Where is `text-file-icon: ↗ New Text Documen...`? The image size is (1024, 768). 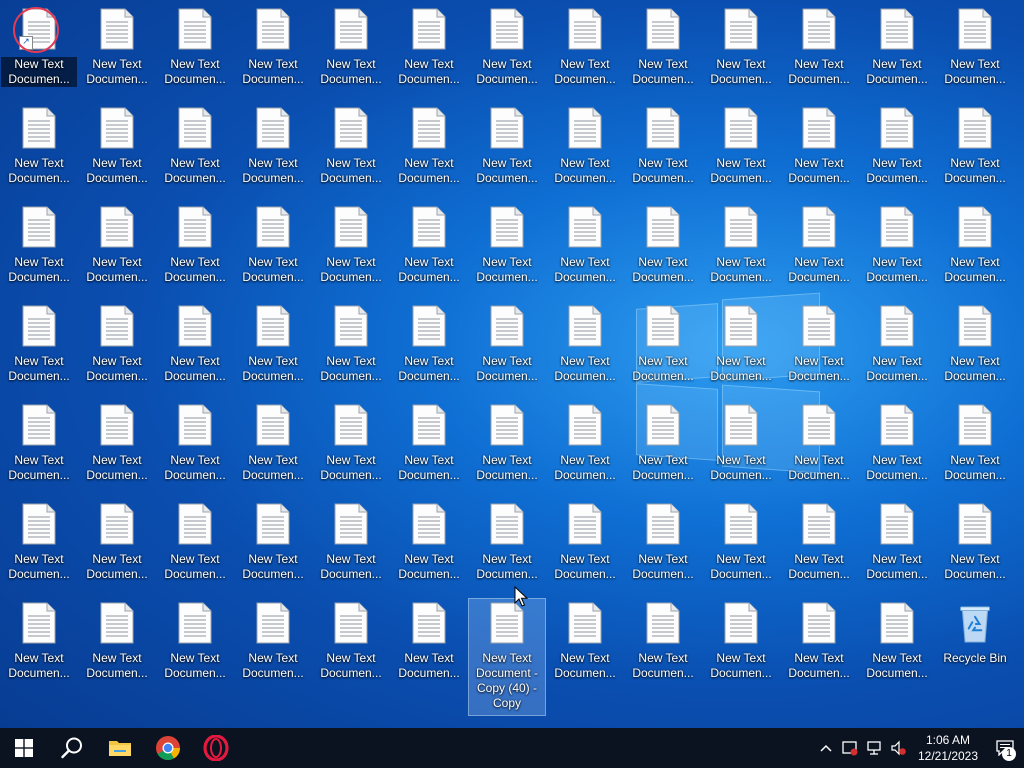 text-file-icon: ↗ New Text Documen... is located at coordinates (39, 46).